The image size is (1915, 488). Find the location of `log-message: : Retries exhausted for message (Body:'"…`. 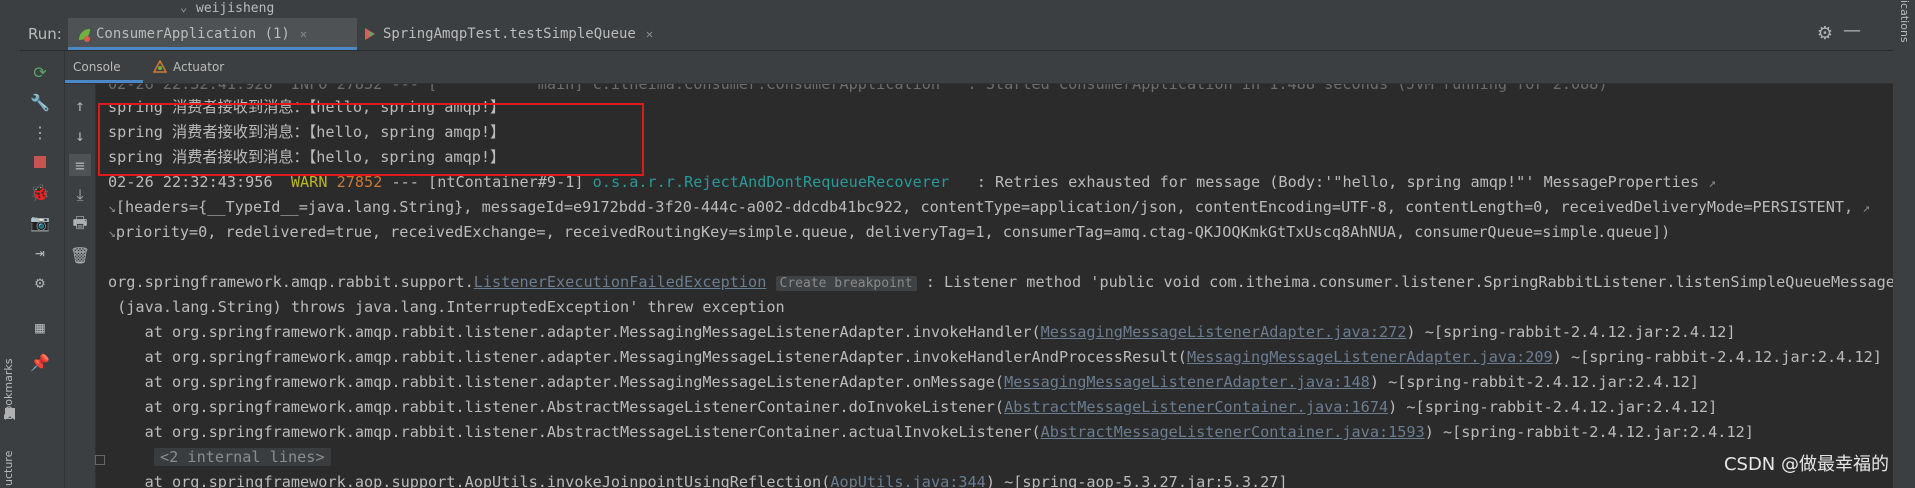

log-message: : Retries exhausted for message (Body:'"… is located at coordinates (1324, 182).